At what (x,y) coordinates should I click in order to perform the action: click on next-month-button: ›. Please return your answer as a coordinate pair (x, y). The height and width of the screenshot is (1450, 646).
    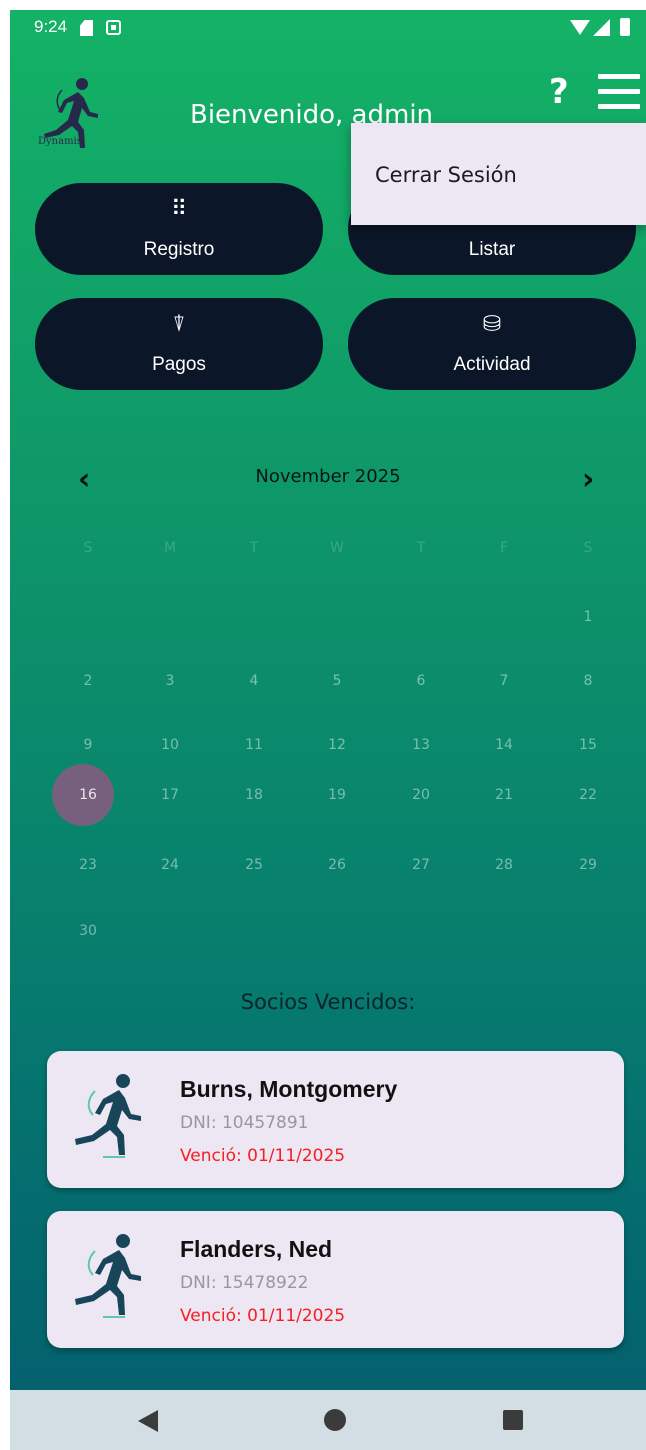
    Looking at the image, I should click on (588, 479).